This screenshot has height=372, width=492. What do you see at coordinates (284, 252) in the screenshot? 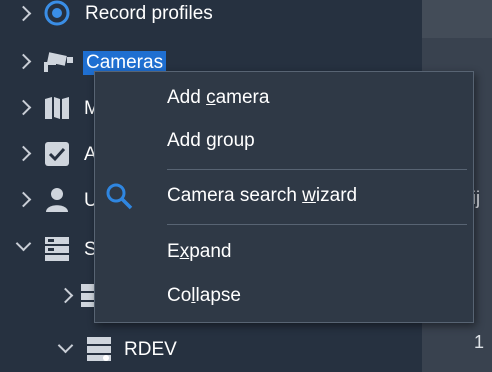
I see `menu-item-expand: Expand` at bounding box center [284, 252].